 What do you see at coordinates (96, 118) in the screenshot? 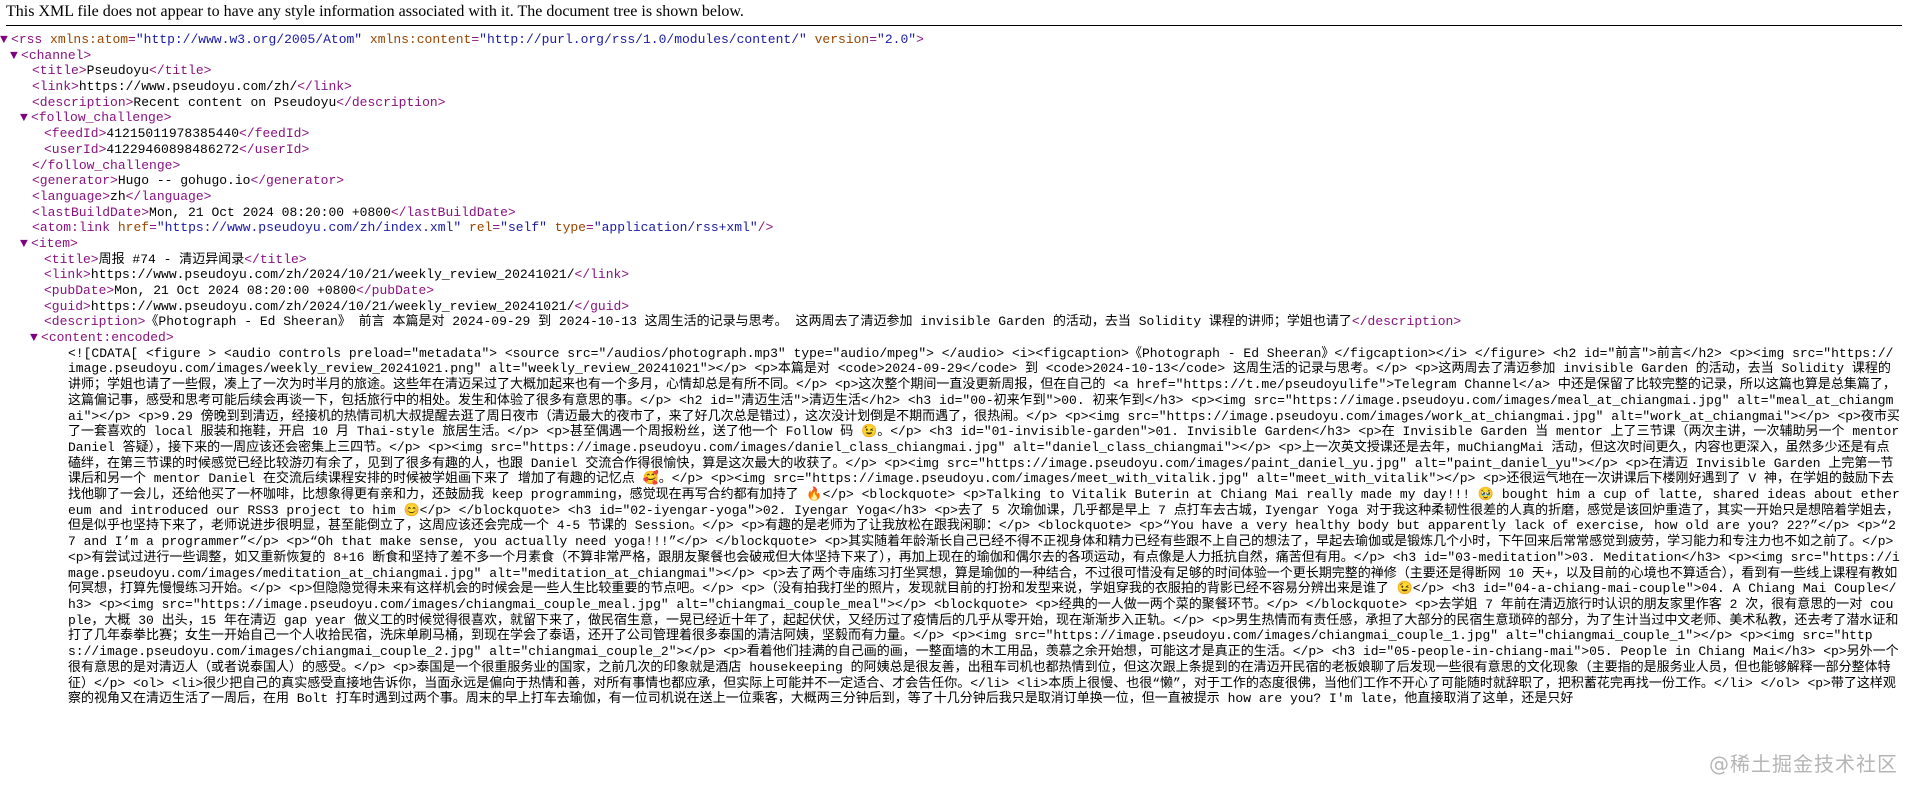
I see `follow-challenge-open-line: ▼ <follow_challenge>` at bounding box center [96, 118].